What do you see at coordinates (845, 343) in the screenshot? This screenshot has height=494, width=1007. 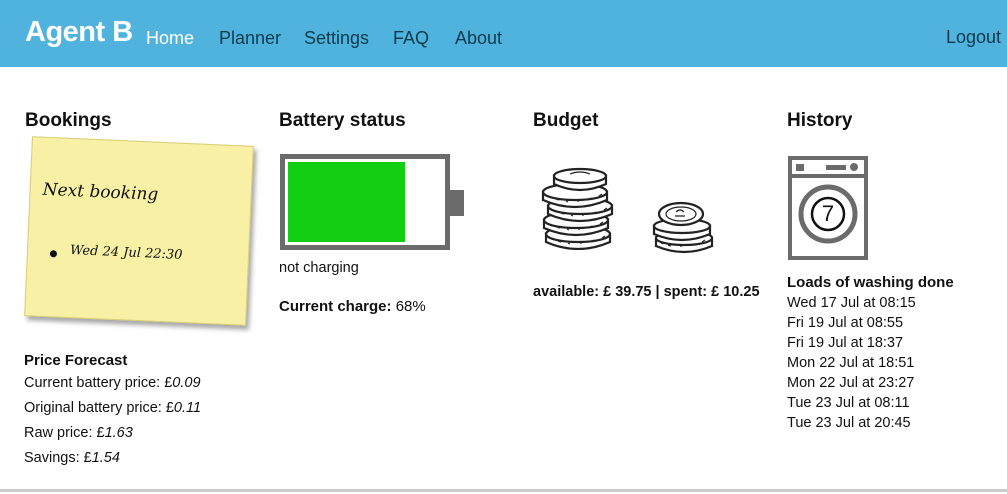 I see `history-item: Fri 19 Jul at 18:37` at bounding box center [845, 343].